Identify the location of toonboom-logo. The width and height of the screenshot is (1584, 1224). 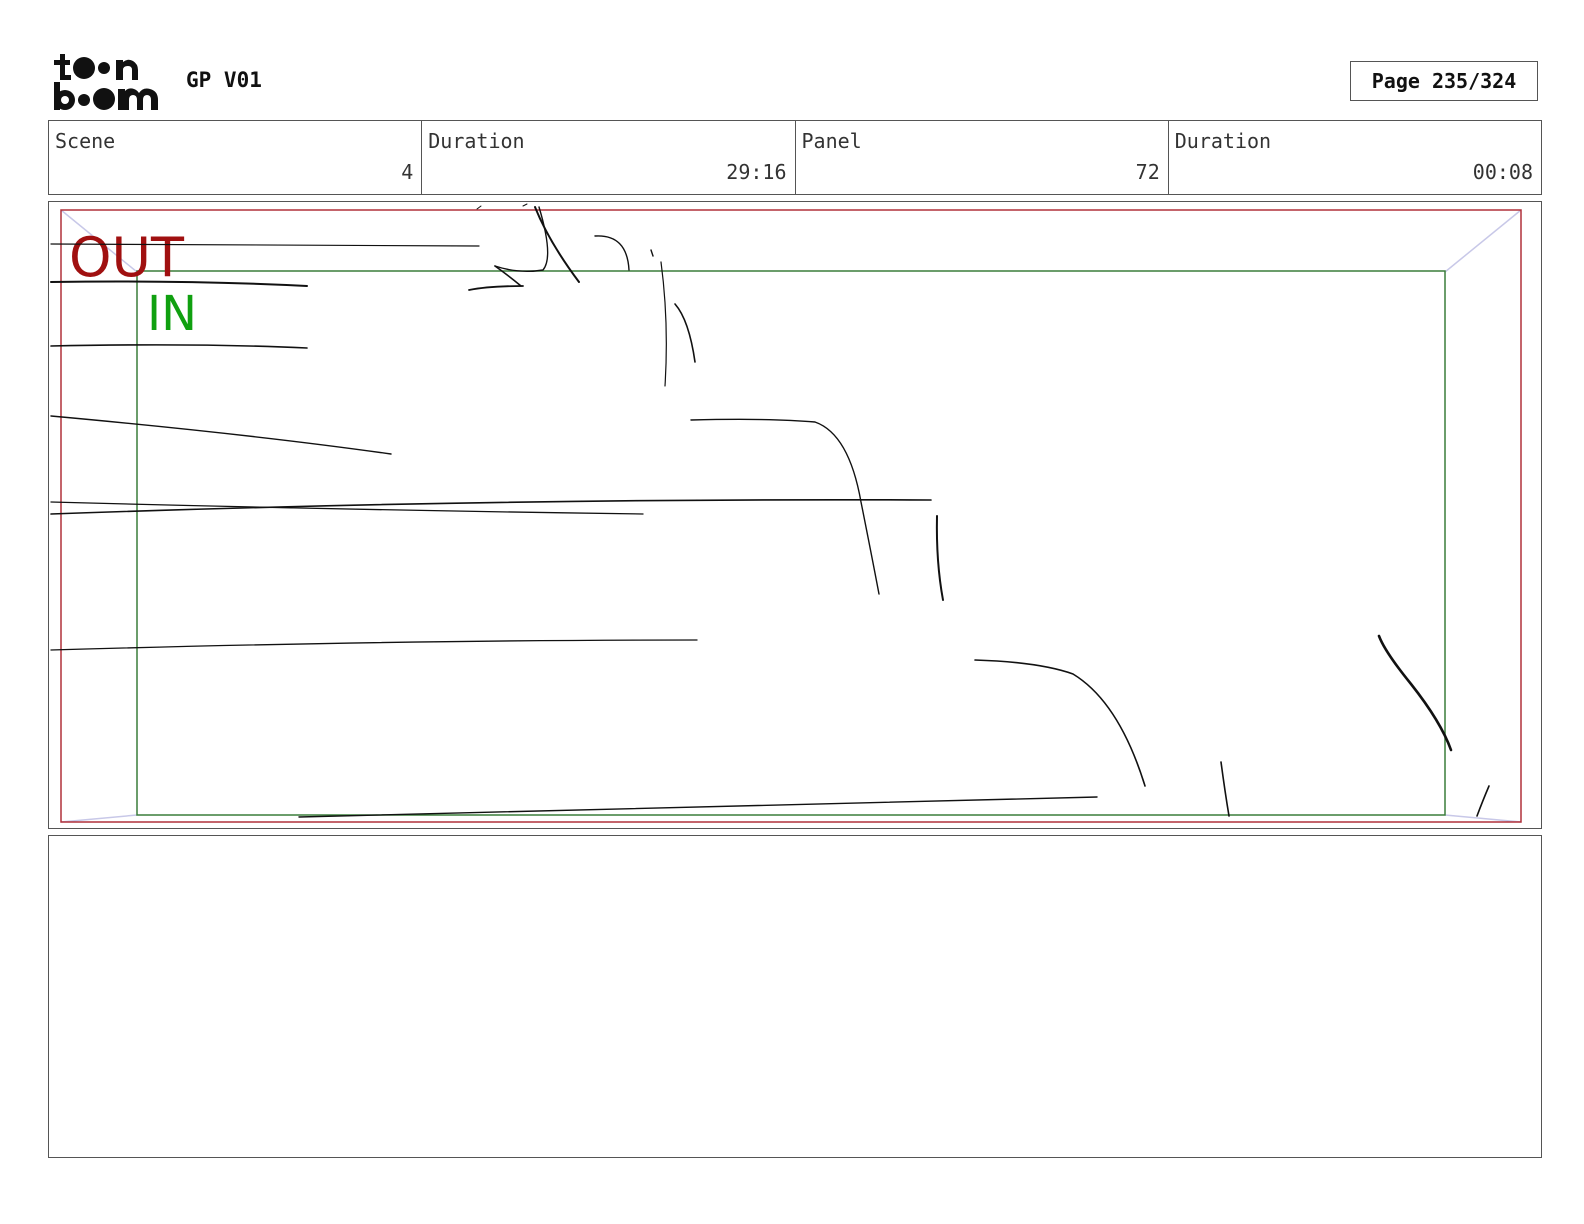
(106, 82).